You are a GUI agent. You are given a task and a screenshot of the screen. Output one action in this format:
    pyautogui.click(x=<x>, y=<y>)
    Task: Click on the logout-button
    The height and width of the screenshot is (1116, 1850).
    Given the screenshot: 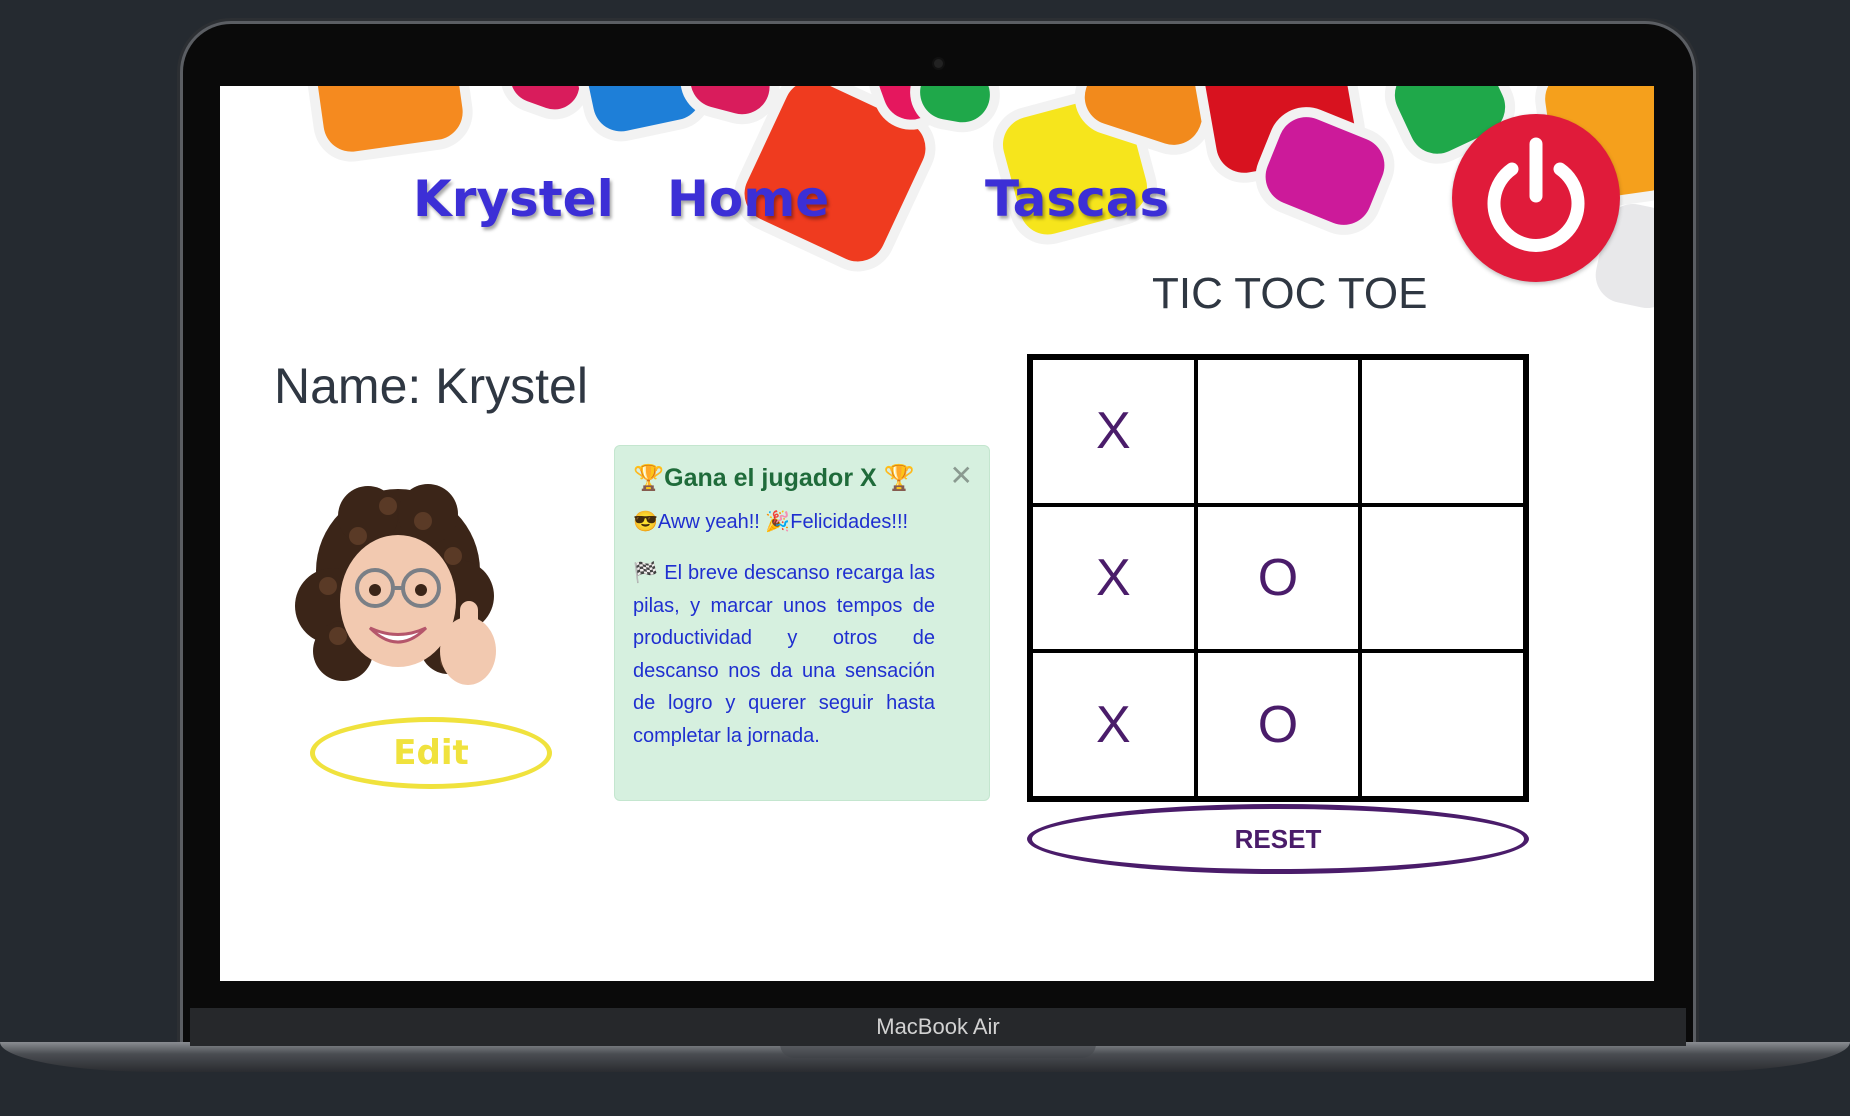 What is the action you would take?
    pyautogui.click(x=1536, y=198)
    